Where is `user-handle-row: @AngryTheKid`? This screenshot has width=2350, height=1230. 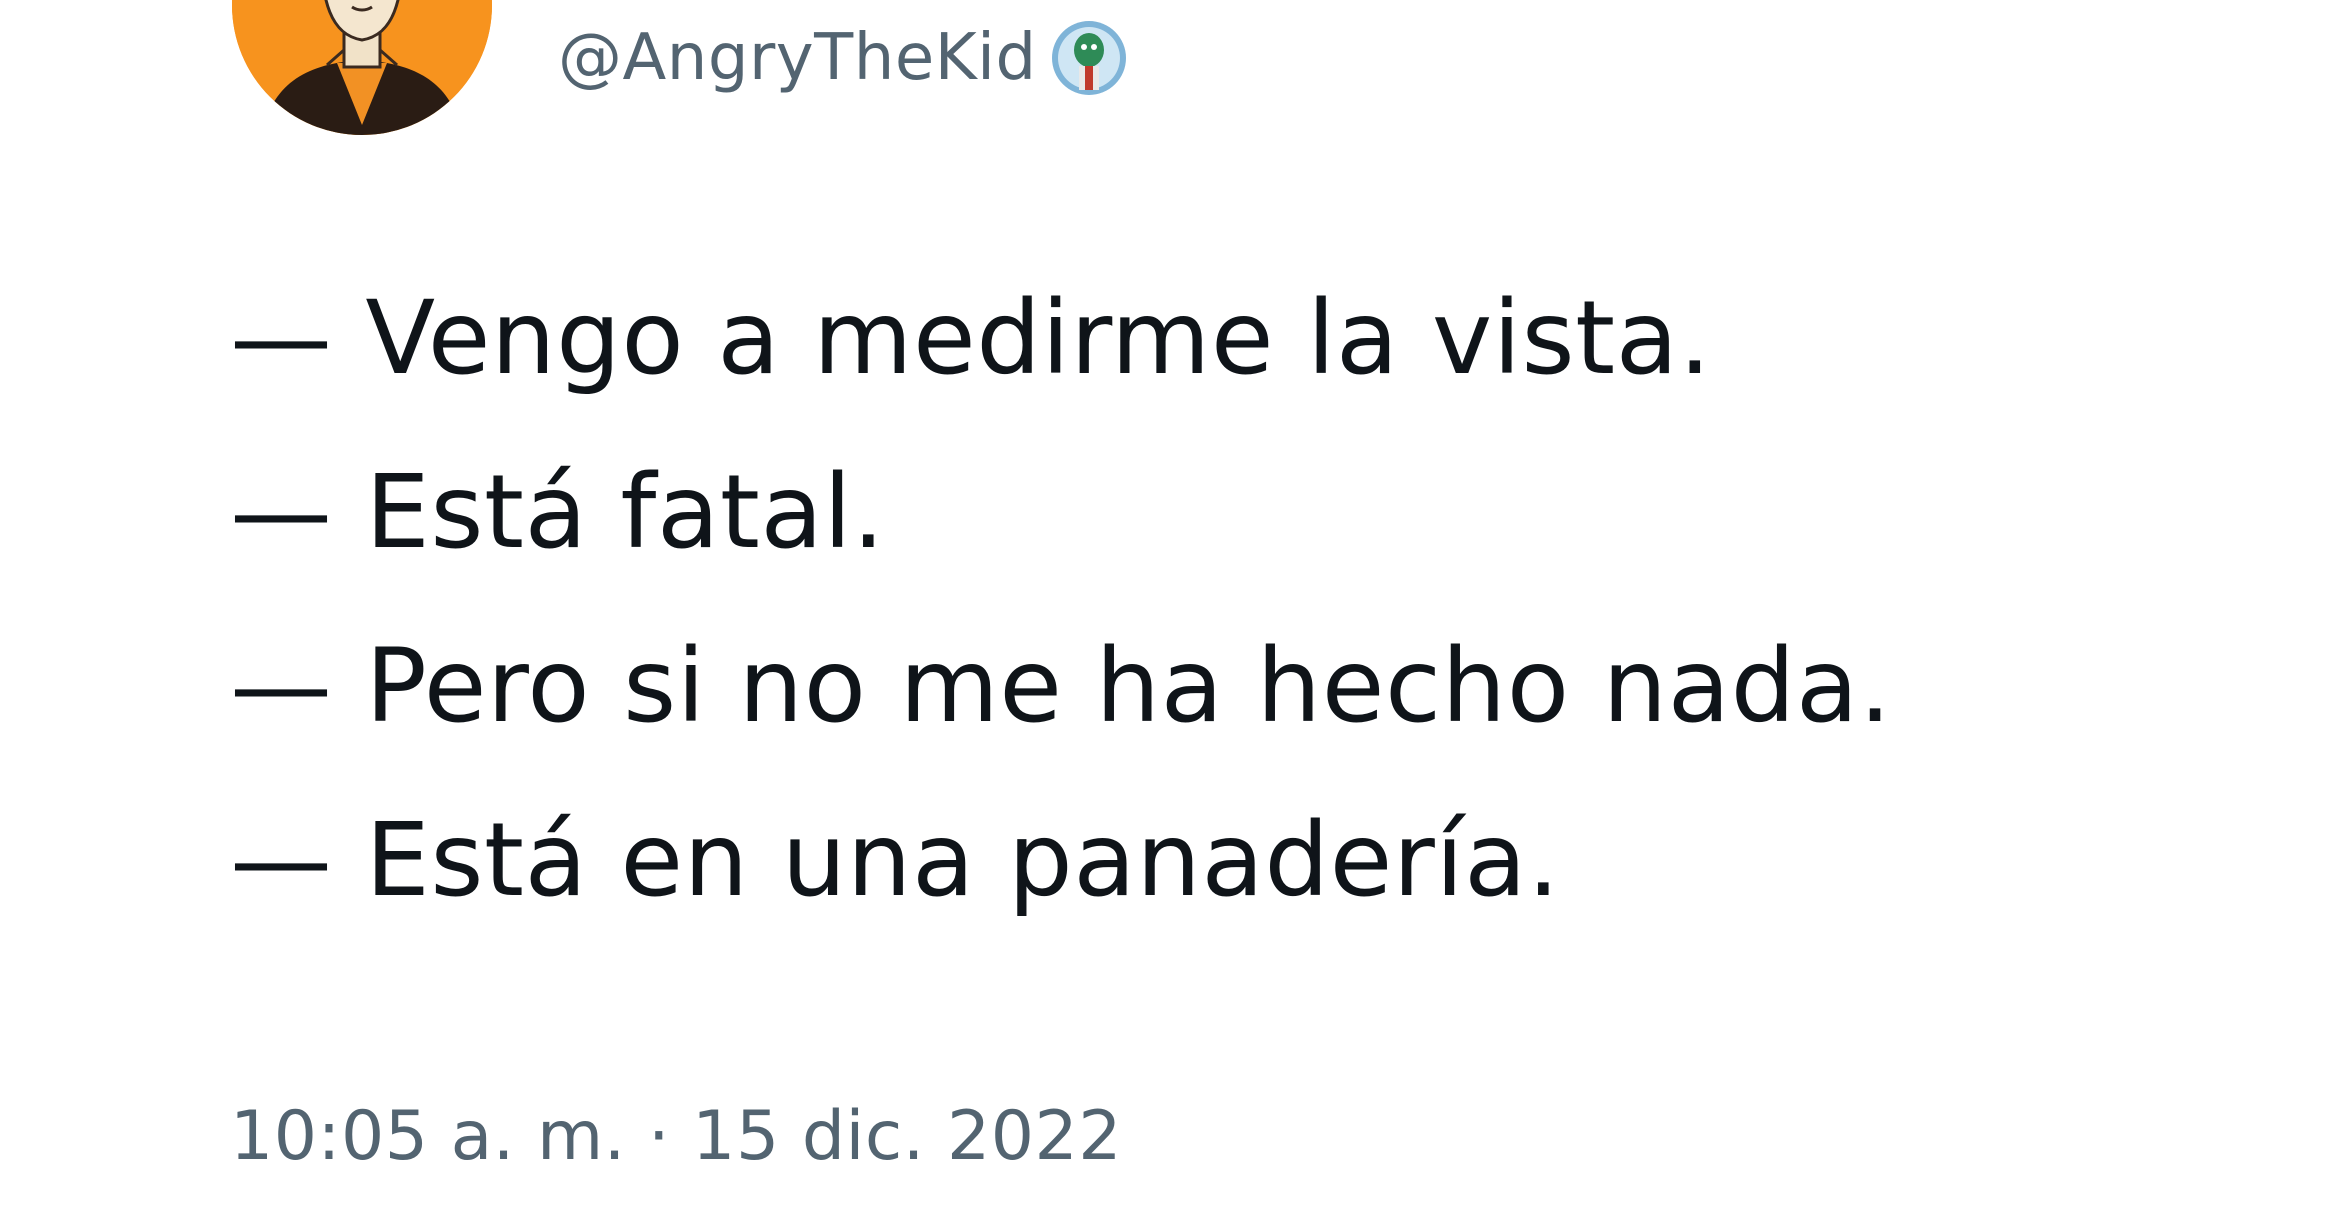 user-handle-row: @AngryTheKid is located at coordinates (842, 58).